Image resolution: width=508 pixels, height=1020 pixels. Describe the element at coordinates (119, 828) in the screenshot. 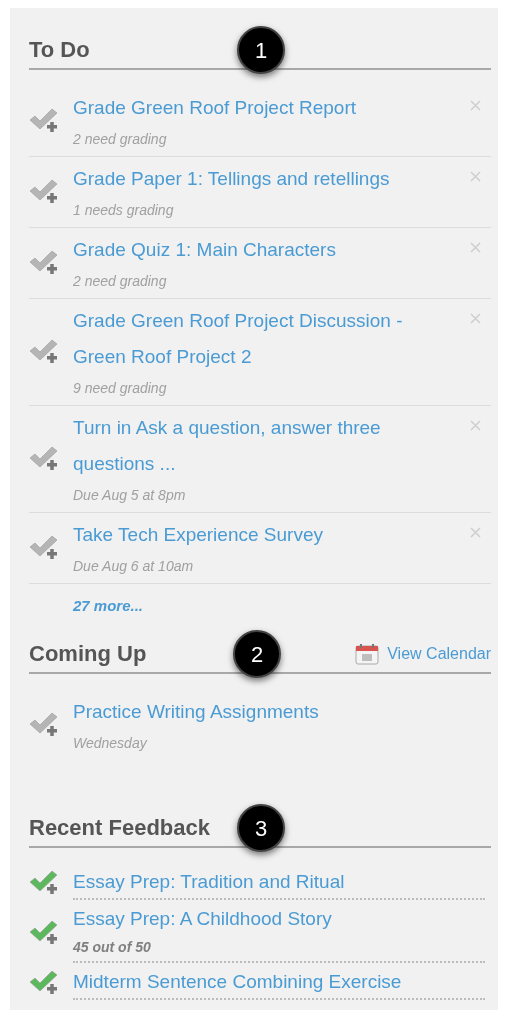

I see `section-heading: Recent Feedback` at that location.